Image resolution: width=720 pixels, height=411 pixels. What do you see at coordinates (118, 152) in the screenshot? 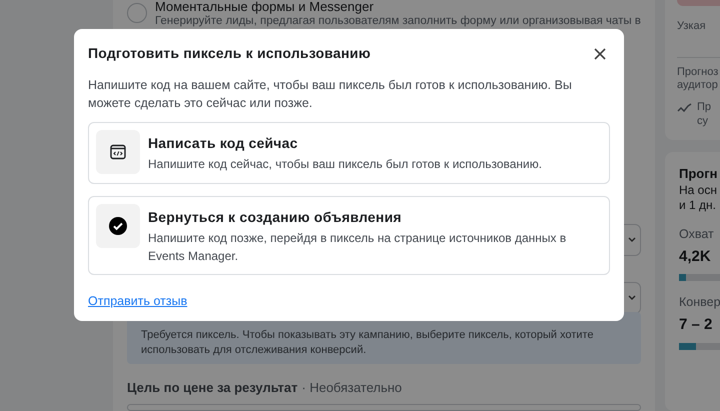
I see `code-window-icon` at bounding box center [118, 152].